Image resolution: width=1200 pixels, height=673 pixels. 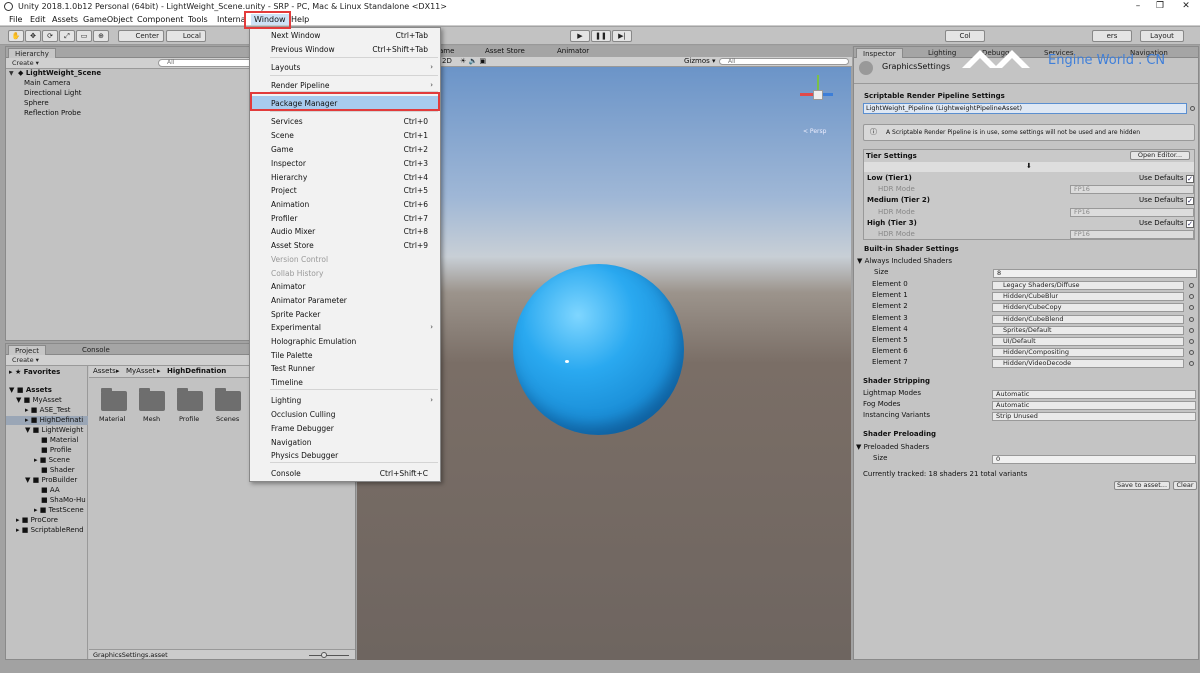 What do you see at coordinates (65, 19) in the screenshot?
I see `menu-assets: Assets` at bounding box center [65, 19].